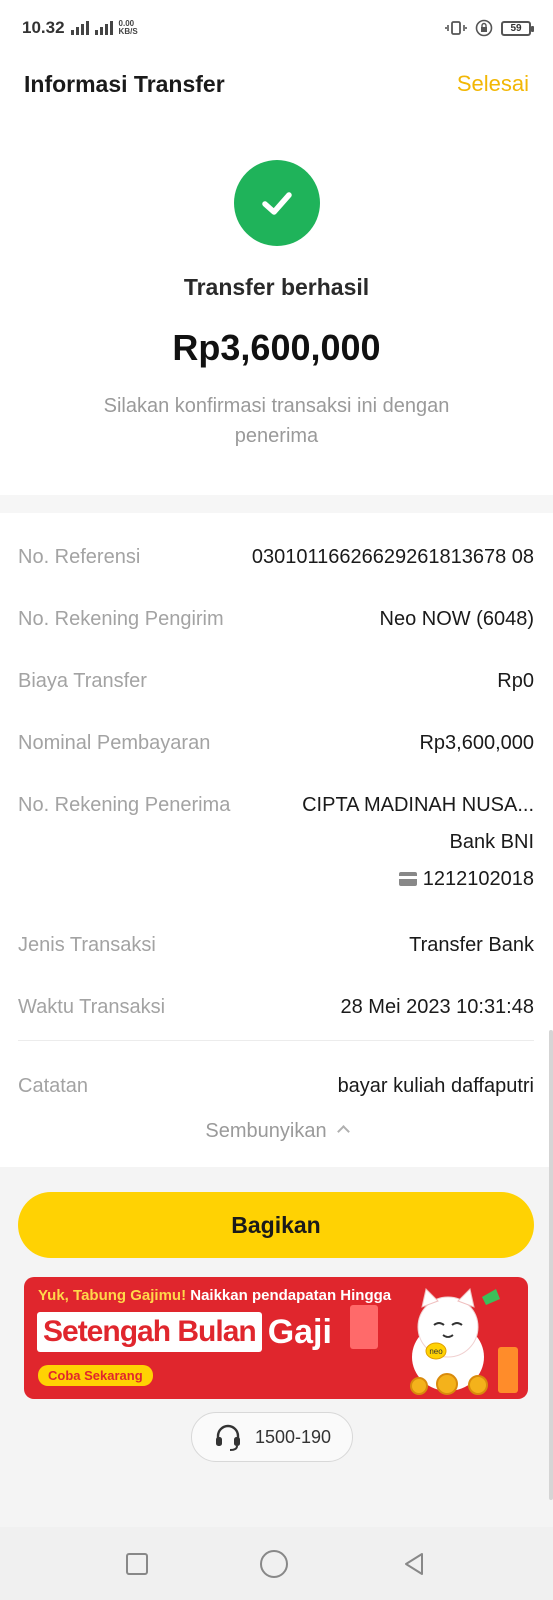 This screenshot has height=1600, width=553. I want to click on lock-rotation-icon, so click(484, 28).